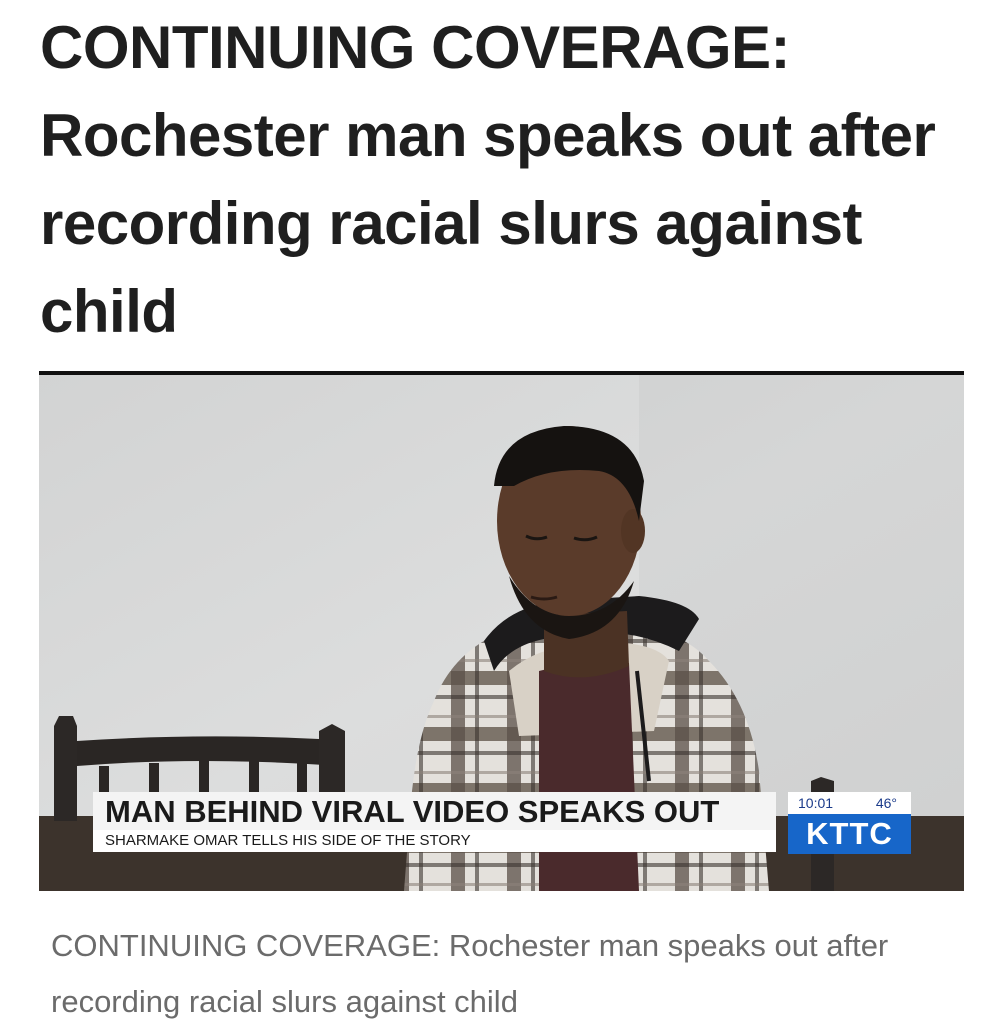 The height and width of the screenshot is (1030, 1003). What do you see at coordinates (849, 834) in the screenshot?
I see `station-logo: KTTC` at bounding box center [849, 834].